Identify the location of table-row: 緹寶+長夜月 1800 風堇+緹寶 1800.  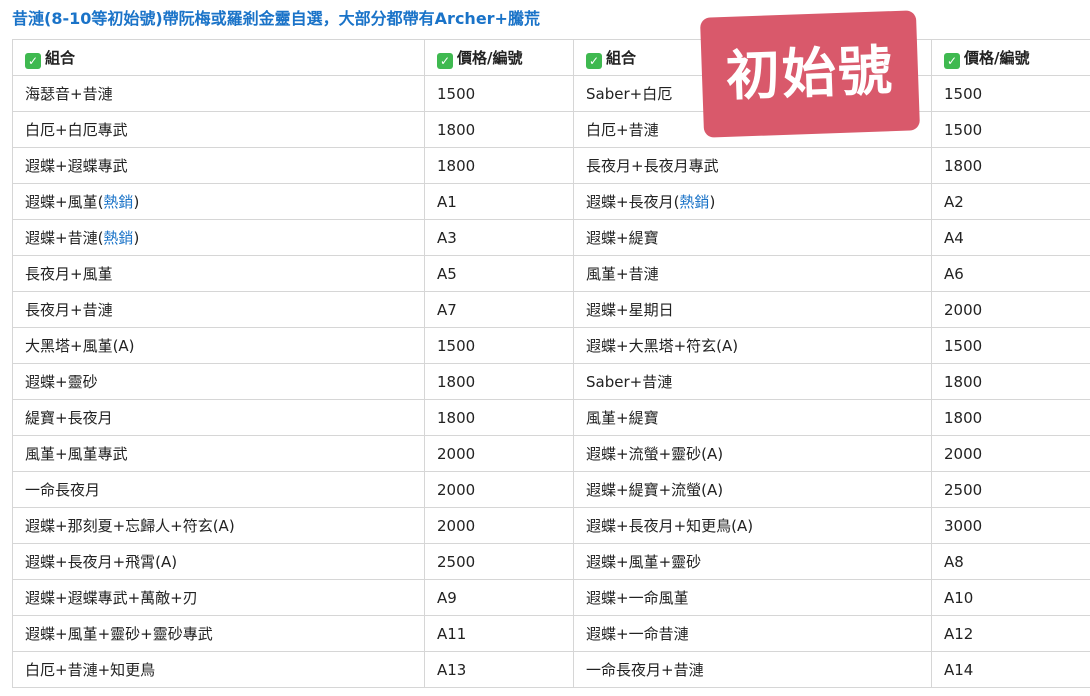
(551, 417).